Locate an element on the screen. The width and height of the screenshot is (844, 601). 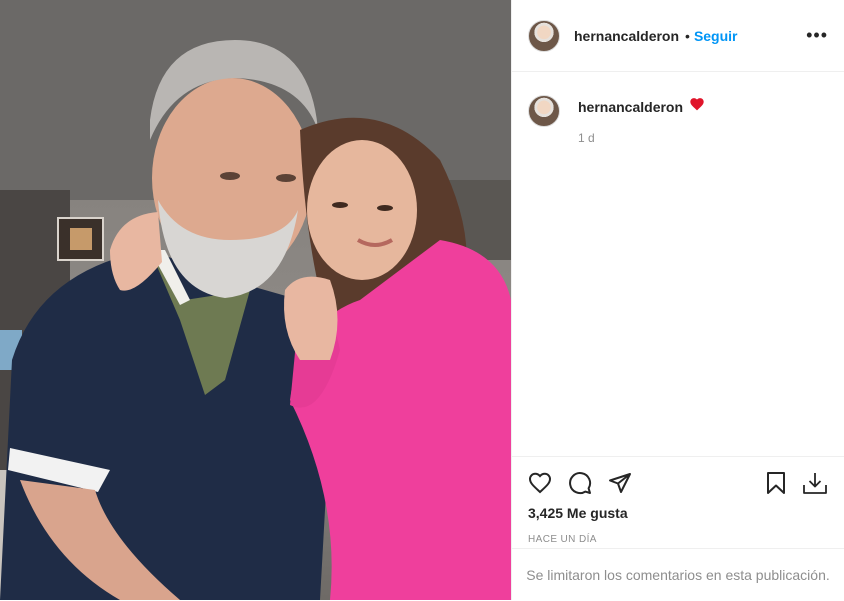
action-icons-right is located at coordinates (796, 483).